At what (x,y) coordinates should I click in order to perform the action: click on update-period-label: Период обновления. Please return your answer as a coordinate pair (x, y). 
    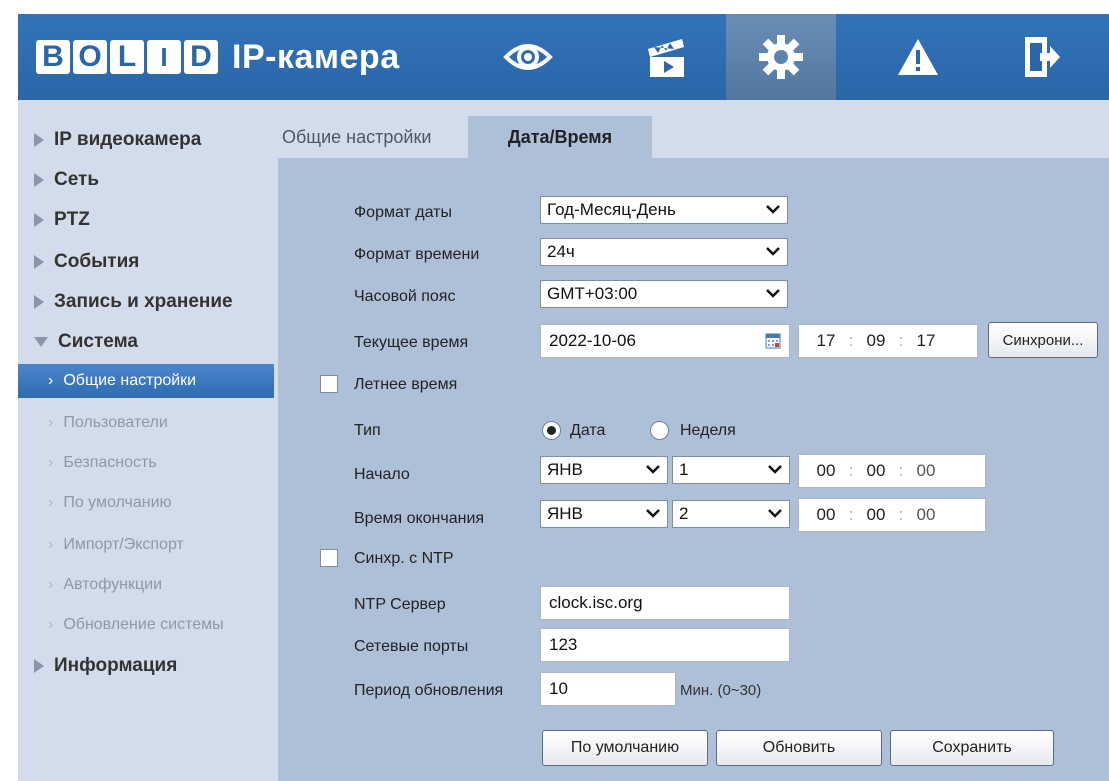
    Looking at the image, I should click on (429, 690).